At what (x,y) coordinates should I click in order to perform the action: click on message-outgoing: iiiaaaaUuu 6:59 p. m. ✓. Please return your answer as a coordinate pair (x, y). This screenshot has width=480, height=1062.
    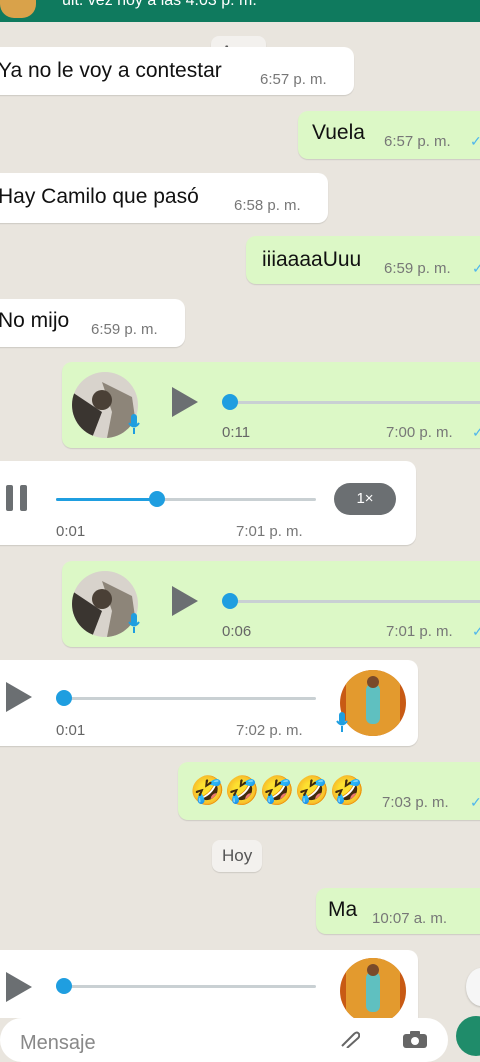
    Looking at the image, I should click on (363, 260).